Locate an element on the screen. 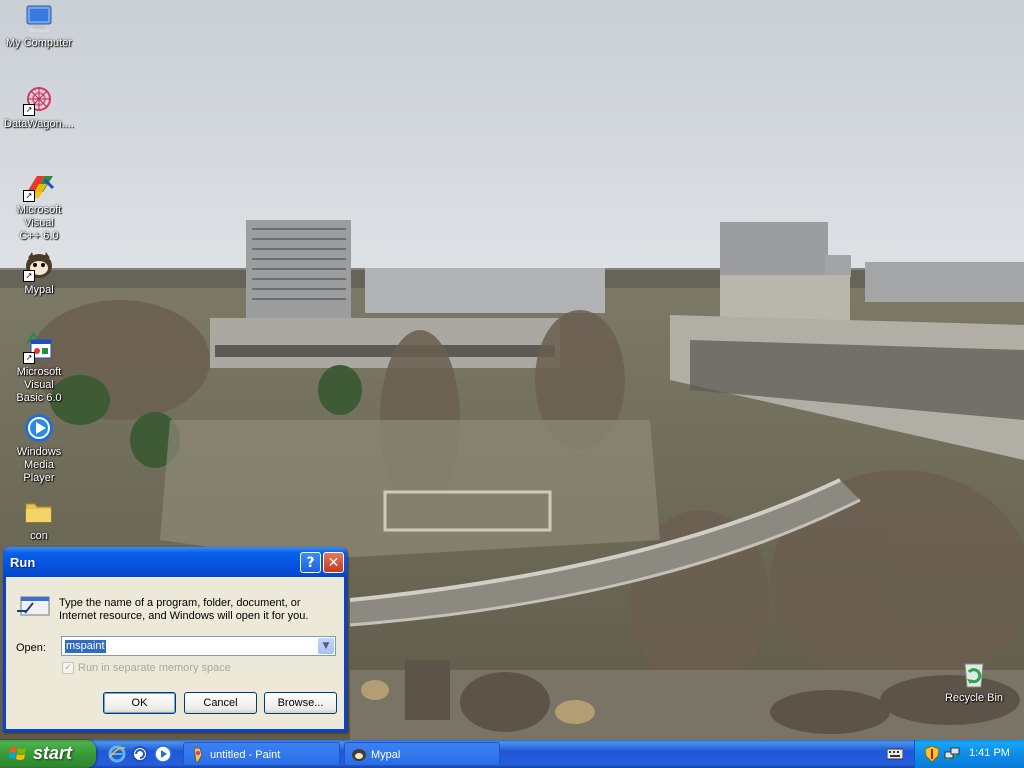  desktop-icon-visual-basic: ↗ Microsoft Visual Basic 6.0 is located at coordinates (39, 368).